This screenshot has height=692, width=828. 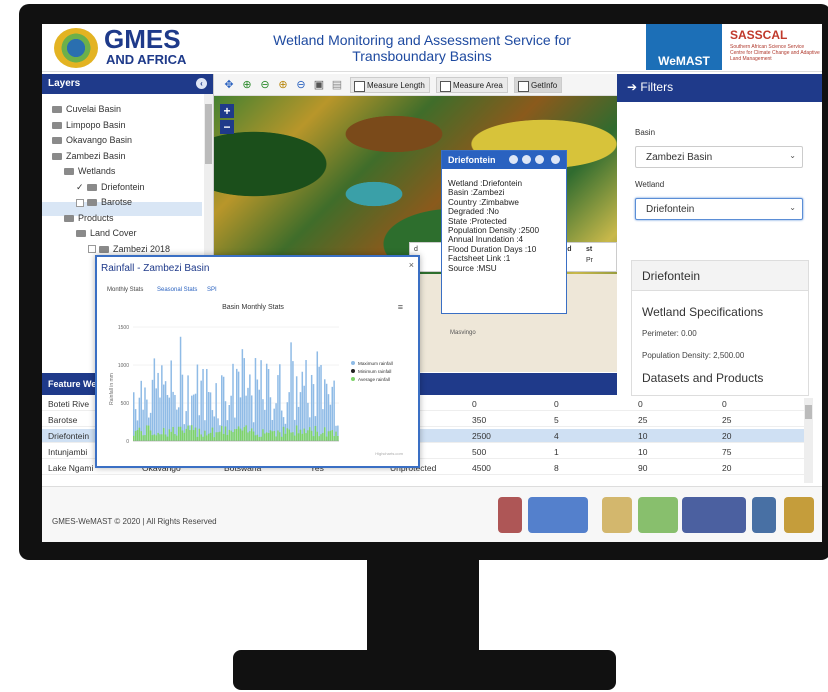 What do you see at coordinates (808, 440) in the screenshot?
I see `feature-table-scrollbar` at bounding box center [808, 440].